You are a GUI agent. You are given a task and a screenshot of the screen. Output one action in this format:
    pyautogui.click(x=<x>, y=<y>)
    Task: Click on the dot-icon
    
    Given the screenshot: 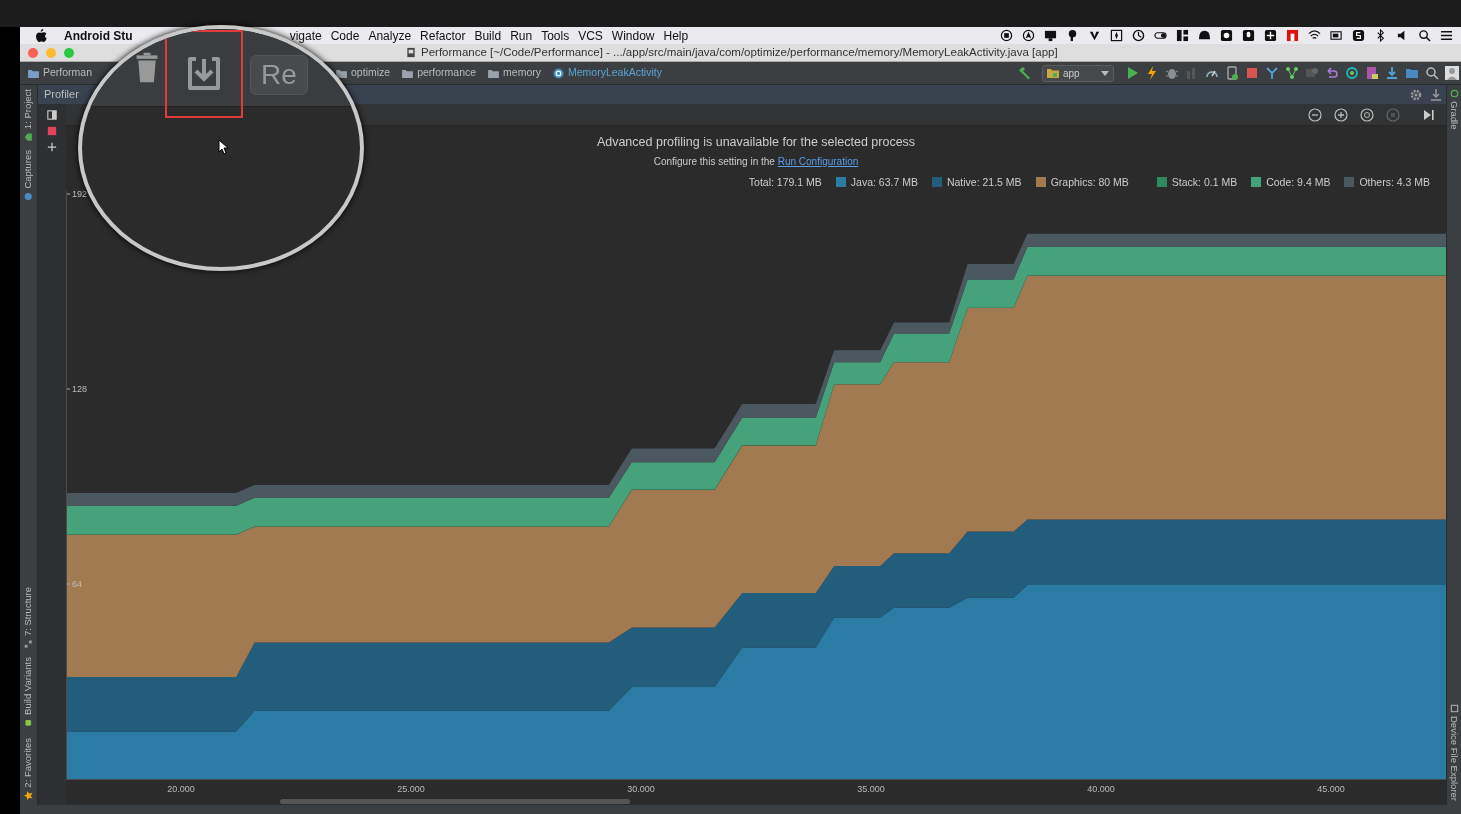 What is the action you would take?
    pyautogui.click(x=1226, y=35)
    